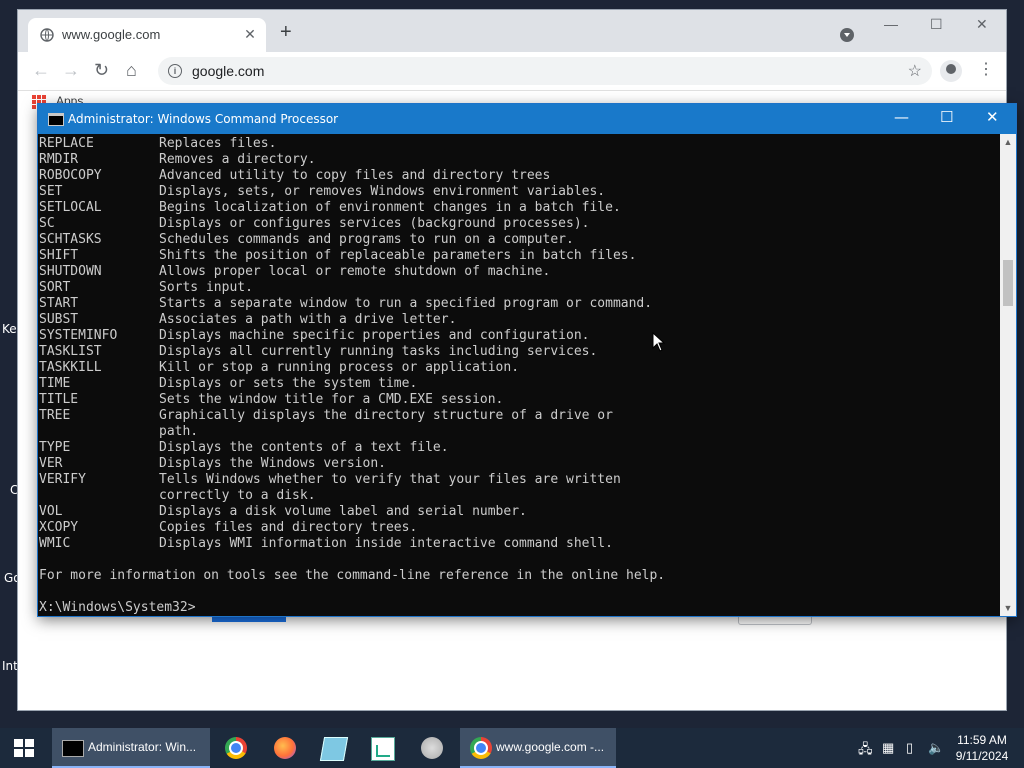  Describe the element at coordinates (519, 432) in the screenshot. I see `console-line: path.` at that location.